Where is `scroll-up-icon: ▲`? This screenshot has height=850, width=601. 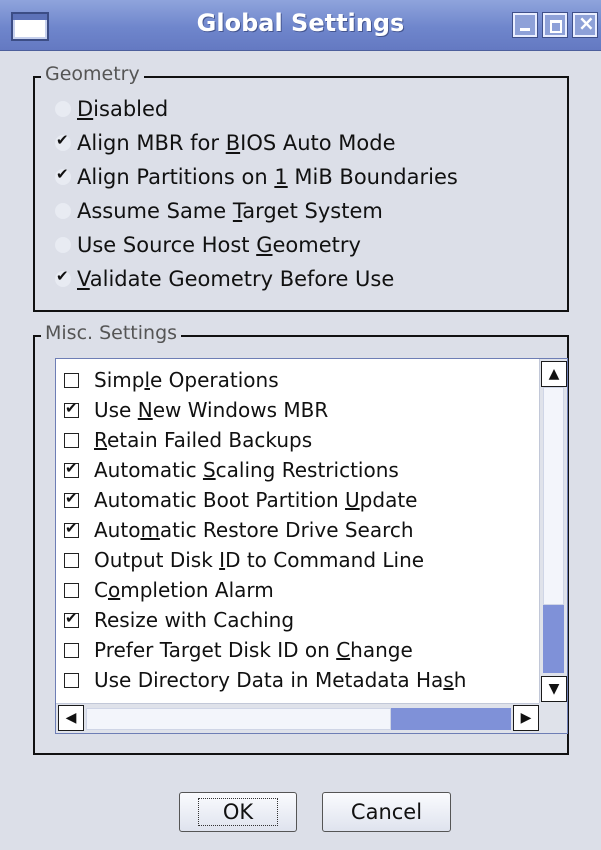 scroll-up-icon: ▲ is located at coordinates (554, 374).